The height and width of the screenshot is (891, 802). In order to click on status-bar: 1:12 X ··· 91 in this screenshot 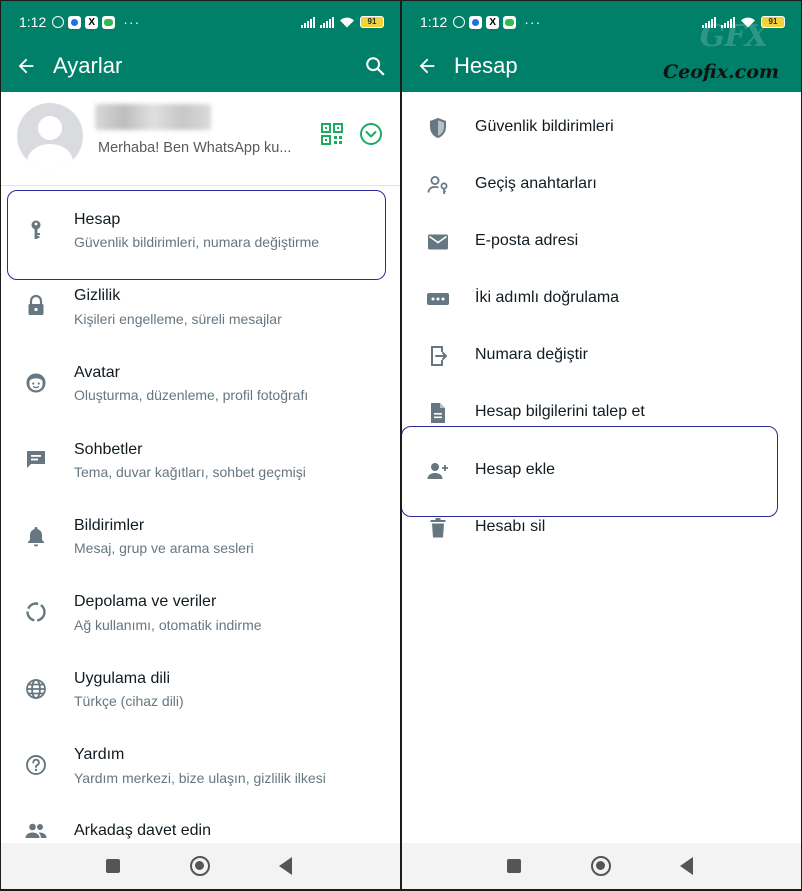, I will do `click(200, 22)`.